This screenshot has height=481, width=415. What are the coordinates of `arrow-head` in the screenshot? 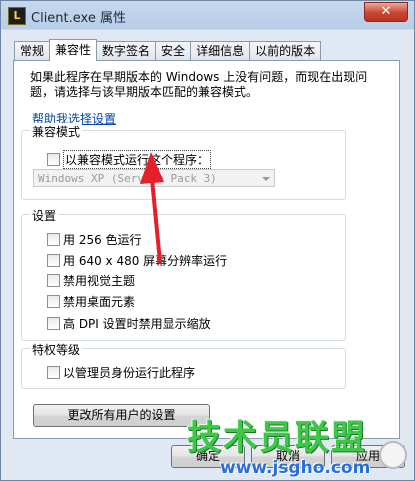 It's located at (152, 168).